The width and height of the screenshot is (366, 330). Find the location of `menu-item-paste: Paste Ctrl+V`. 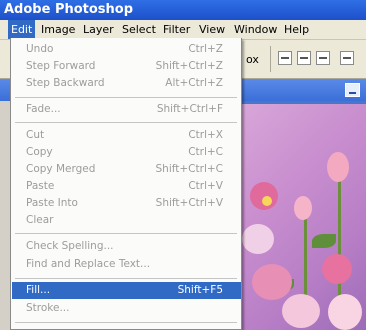

menu-item-paste: Paste Ctrl+V is located at coordinates (126, 186).